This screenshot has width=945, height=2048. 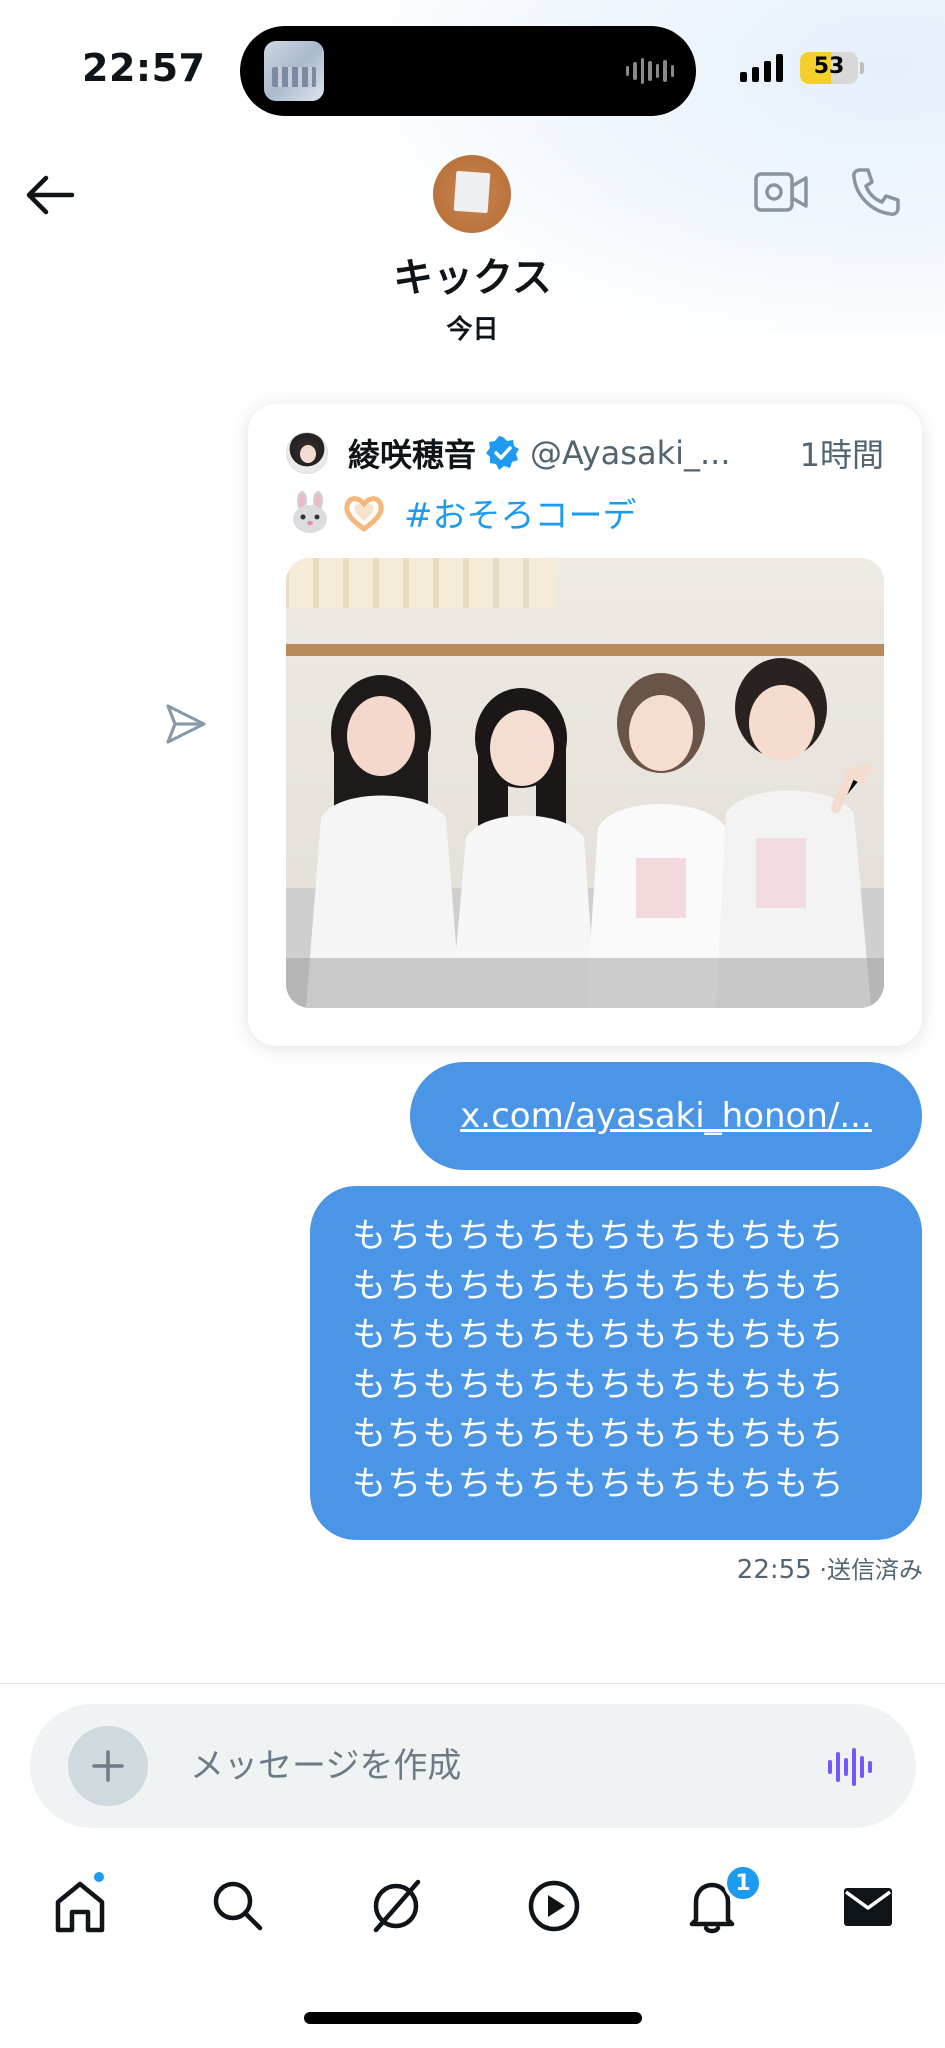 I want to click on message-input, so click(x=480, y=1766).